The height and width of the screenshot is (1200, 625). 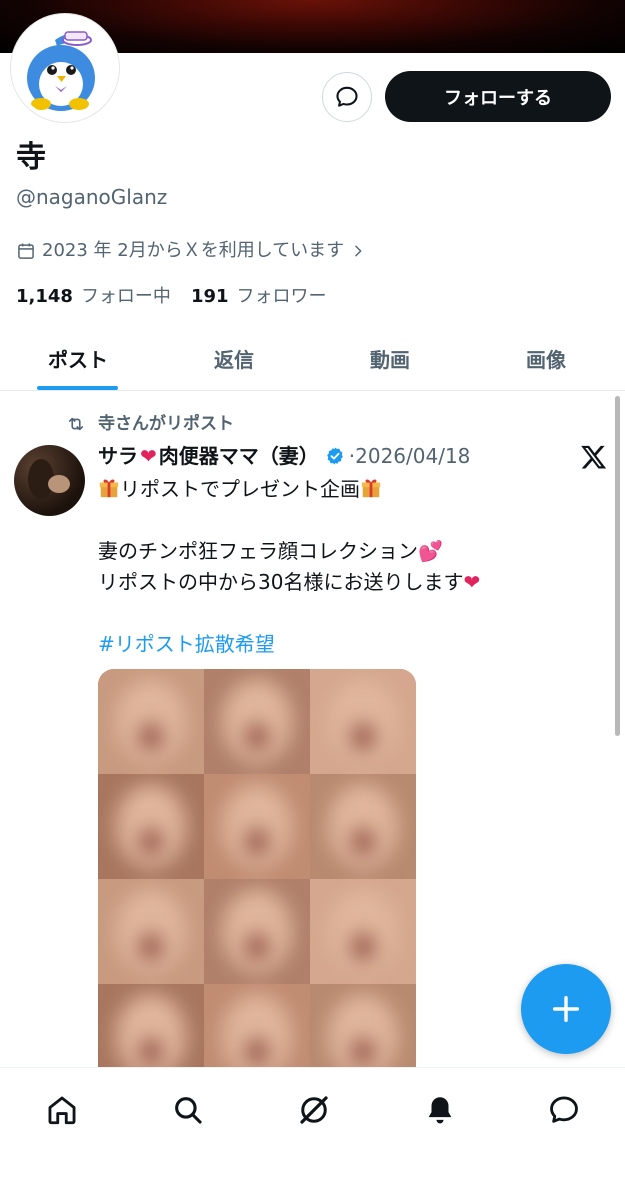 I want to click on nav-home, so click(x=62, y=1110).